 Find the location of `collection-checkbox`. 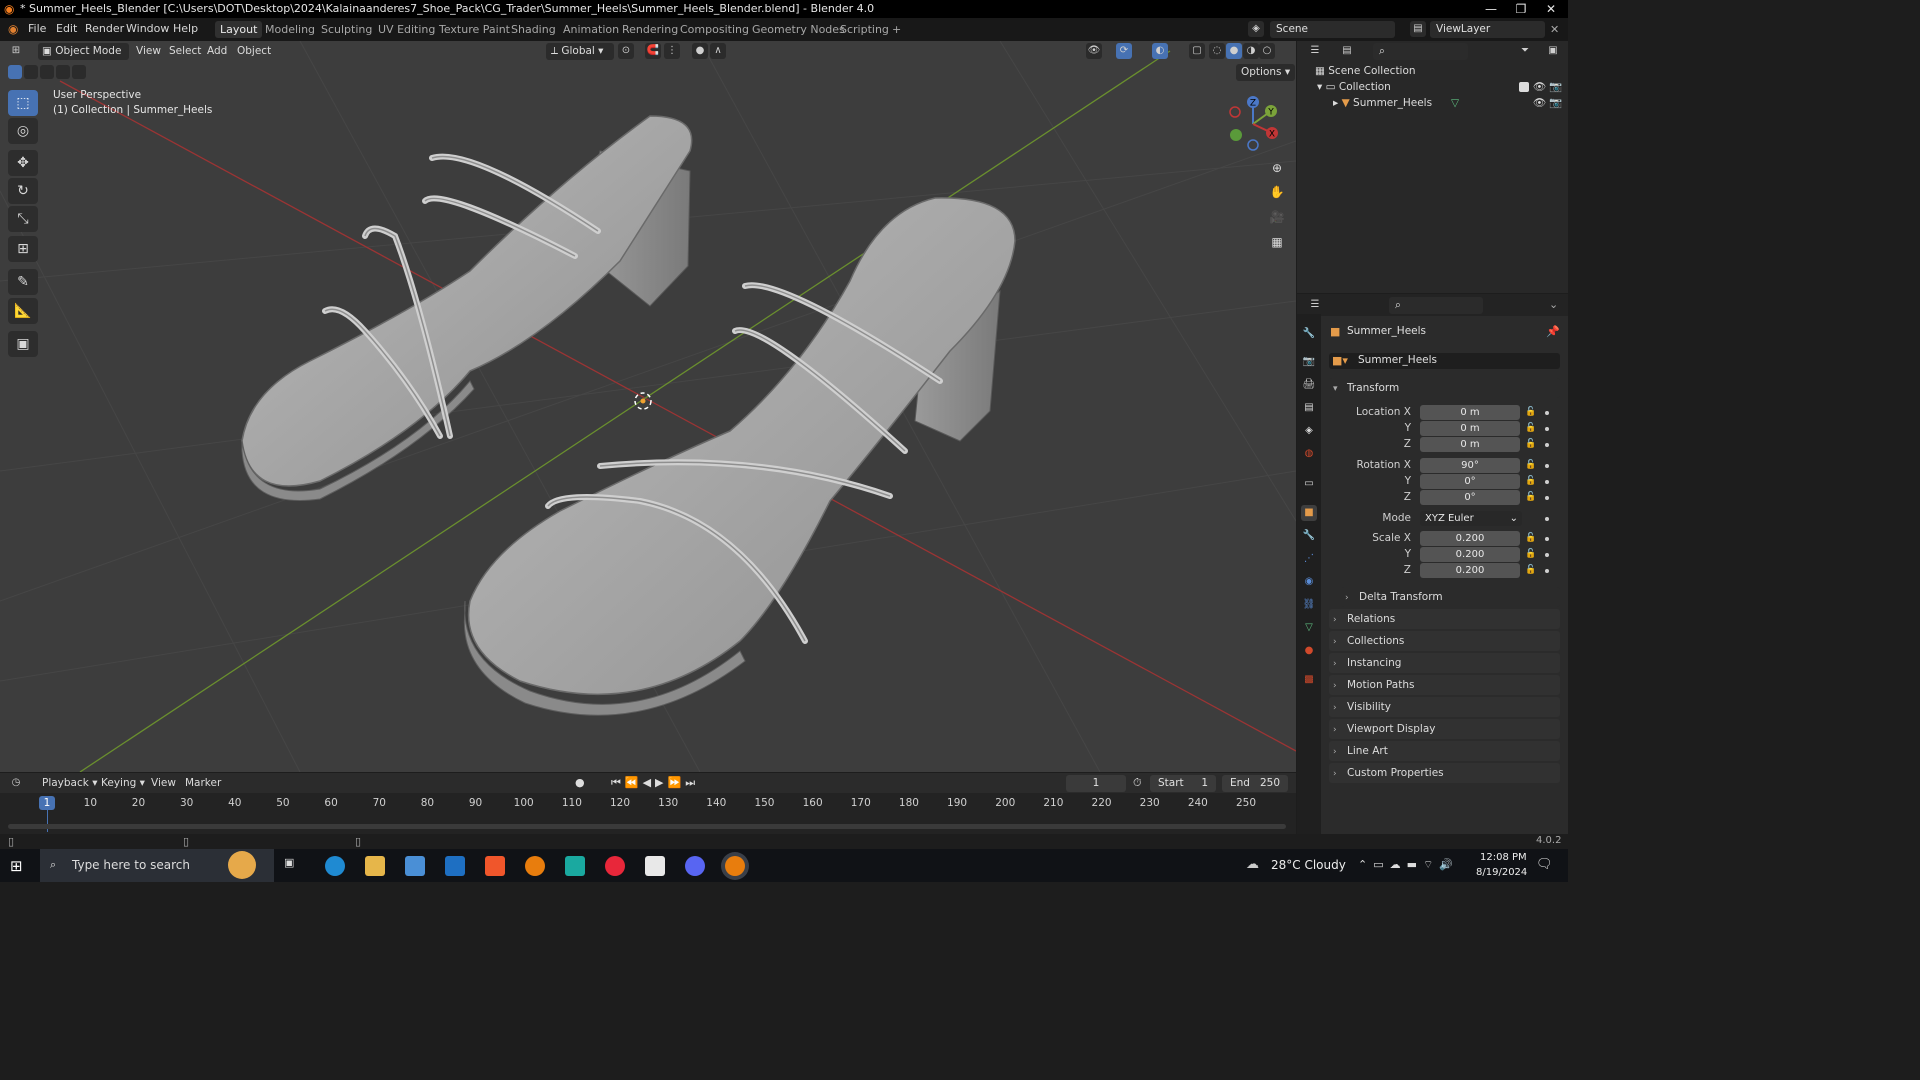

collection-checkbox is located at coordinates (1524, 87).